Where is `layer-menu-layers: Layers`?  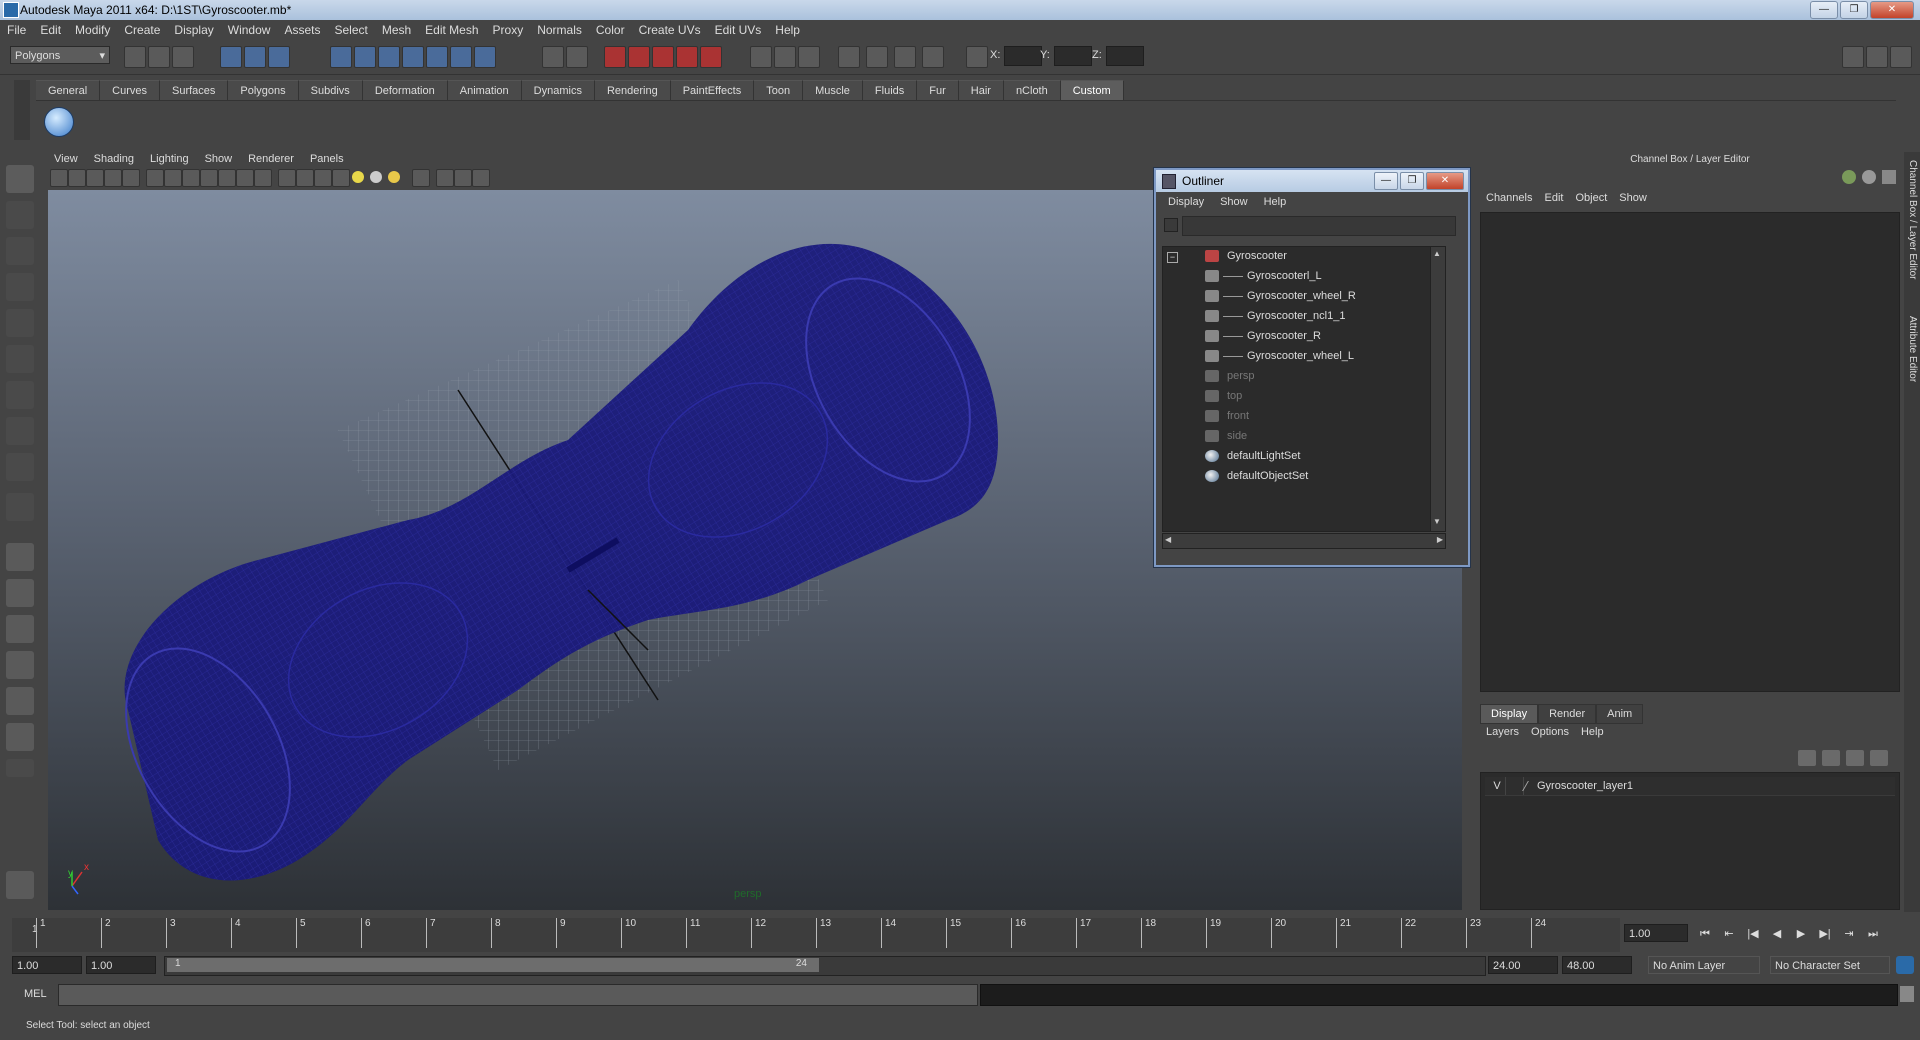
layer-menu-layers: Layers is located at coordinates (1502, 732).